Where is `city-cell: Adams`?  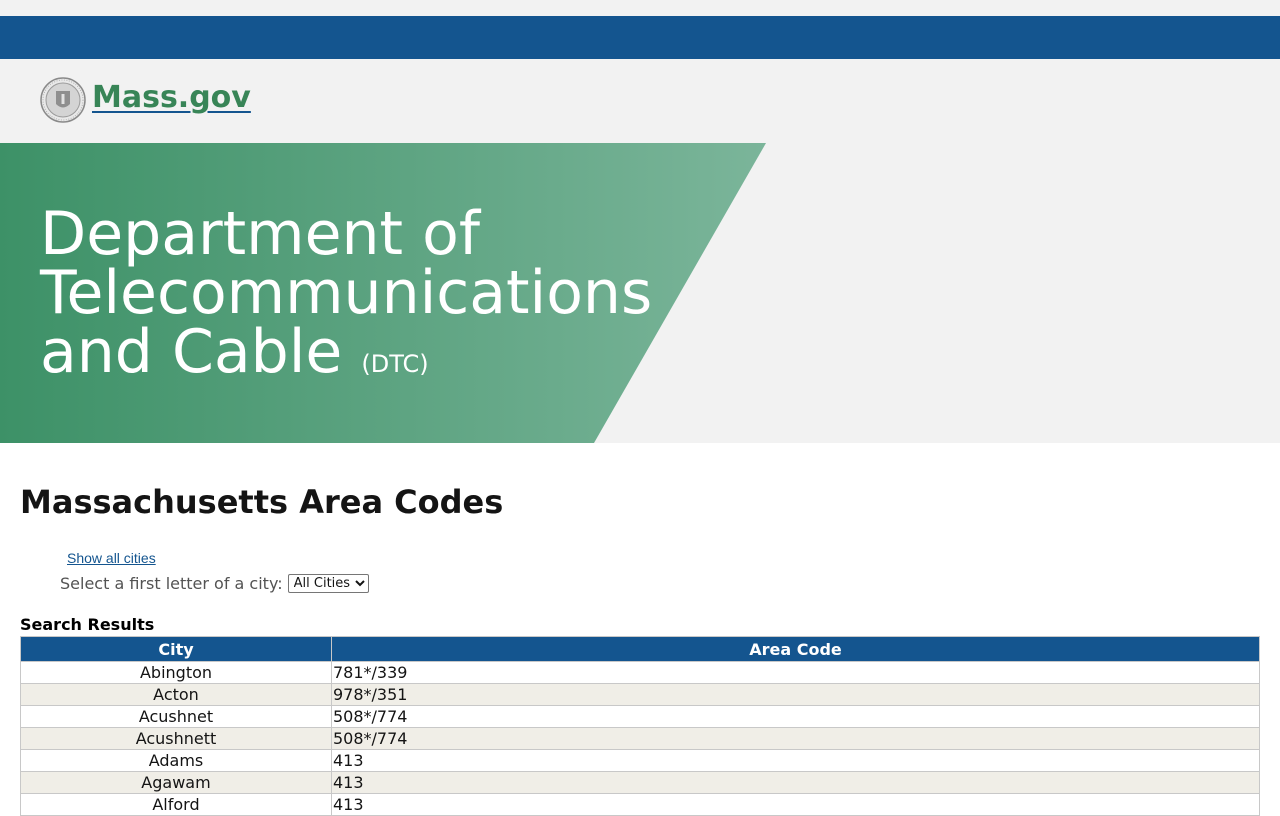 city-cell: Adams is located at coordinates (176, 760).